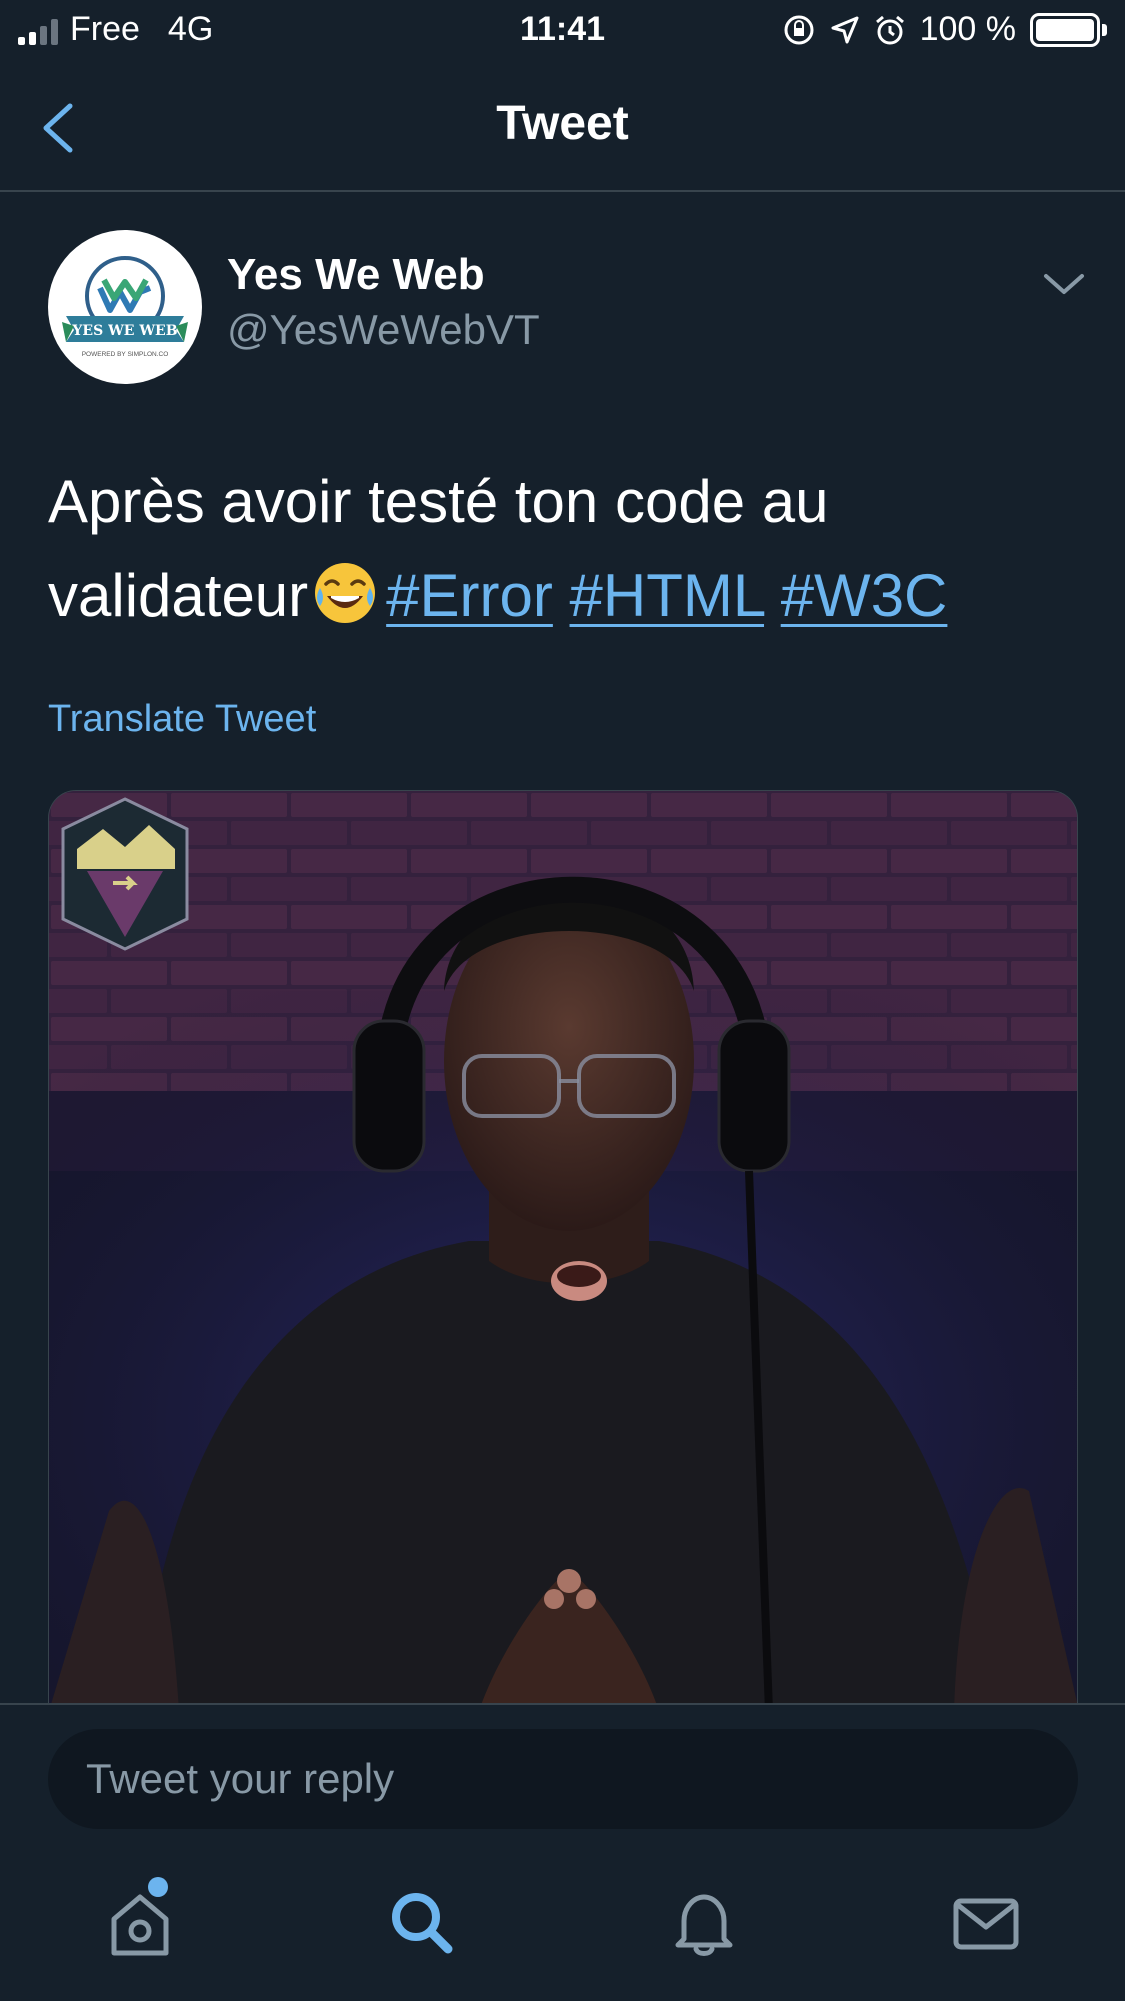 This screenshot has width=1125, height=2001. I want to click on tweet-text-line-2: validateur #Error #HTML #W3C, so click(568, 601).